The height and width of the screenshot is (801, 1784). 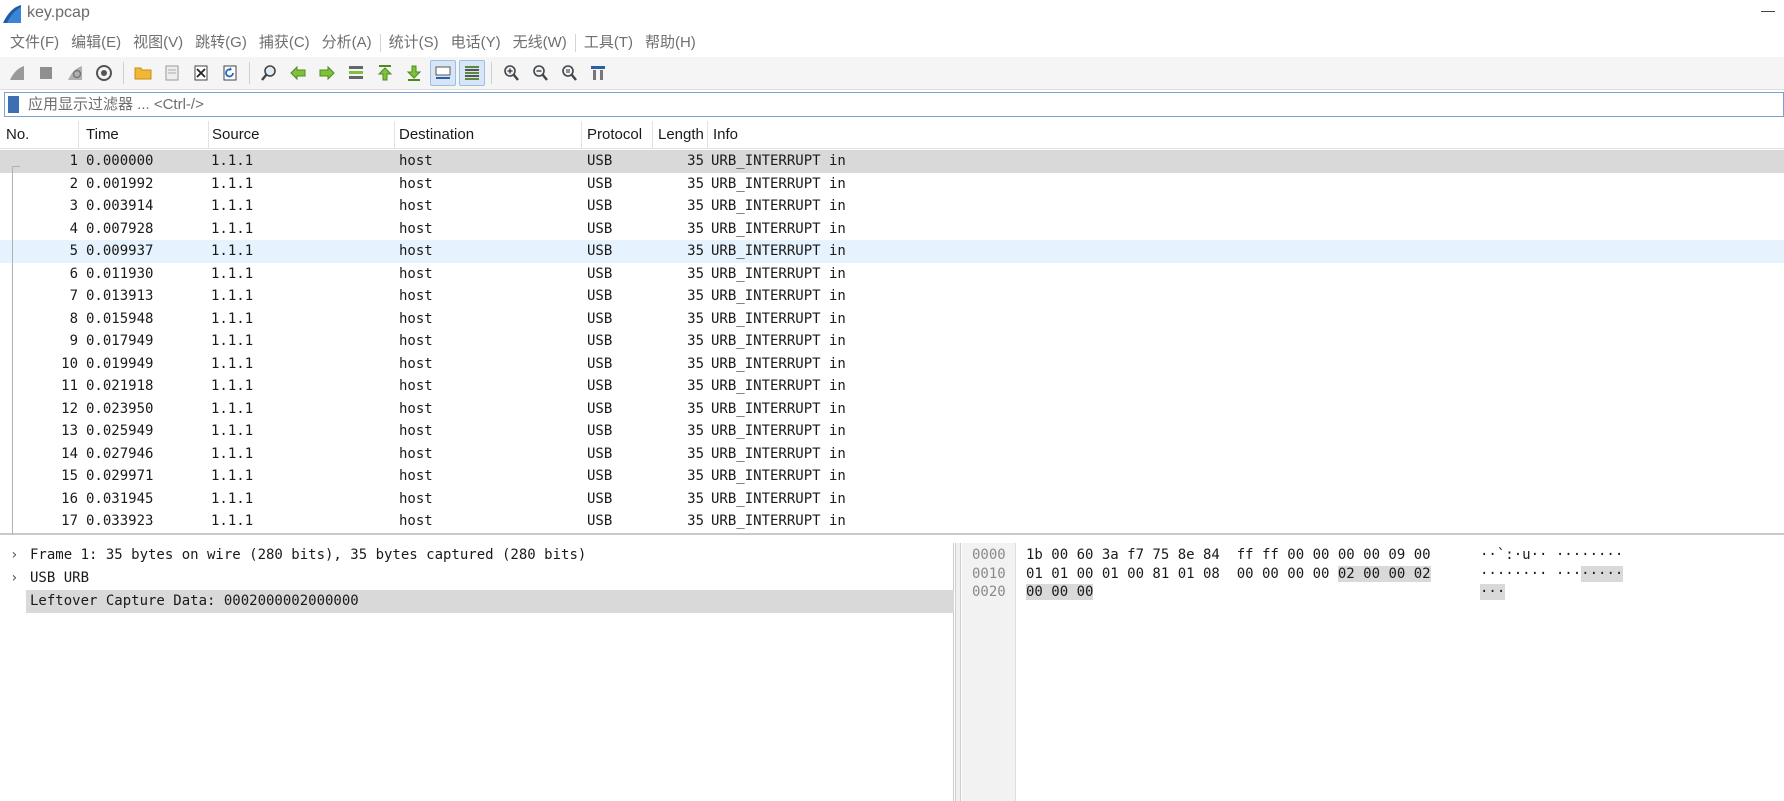 What do you see at coordinates (13, 104) in the screenshot?
I see `bookmark-icon` at bounding box center [13, 104].